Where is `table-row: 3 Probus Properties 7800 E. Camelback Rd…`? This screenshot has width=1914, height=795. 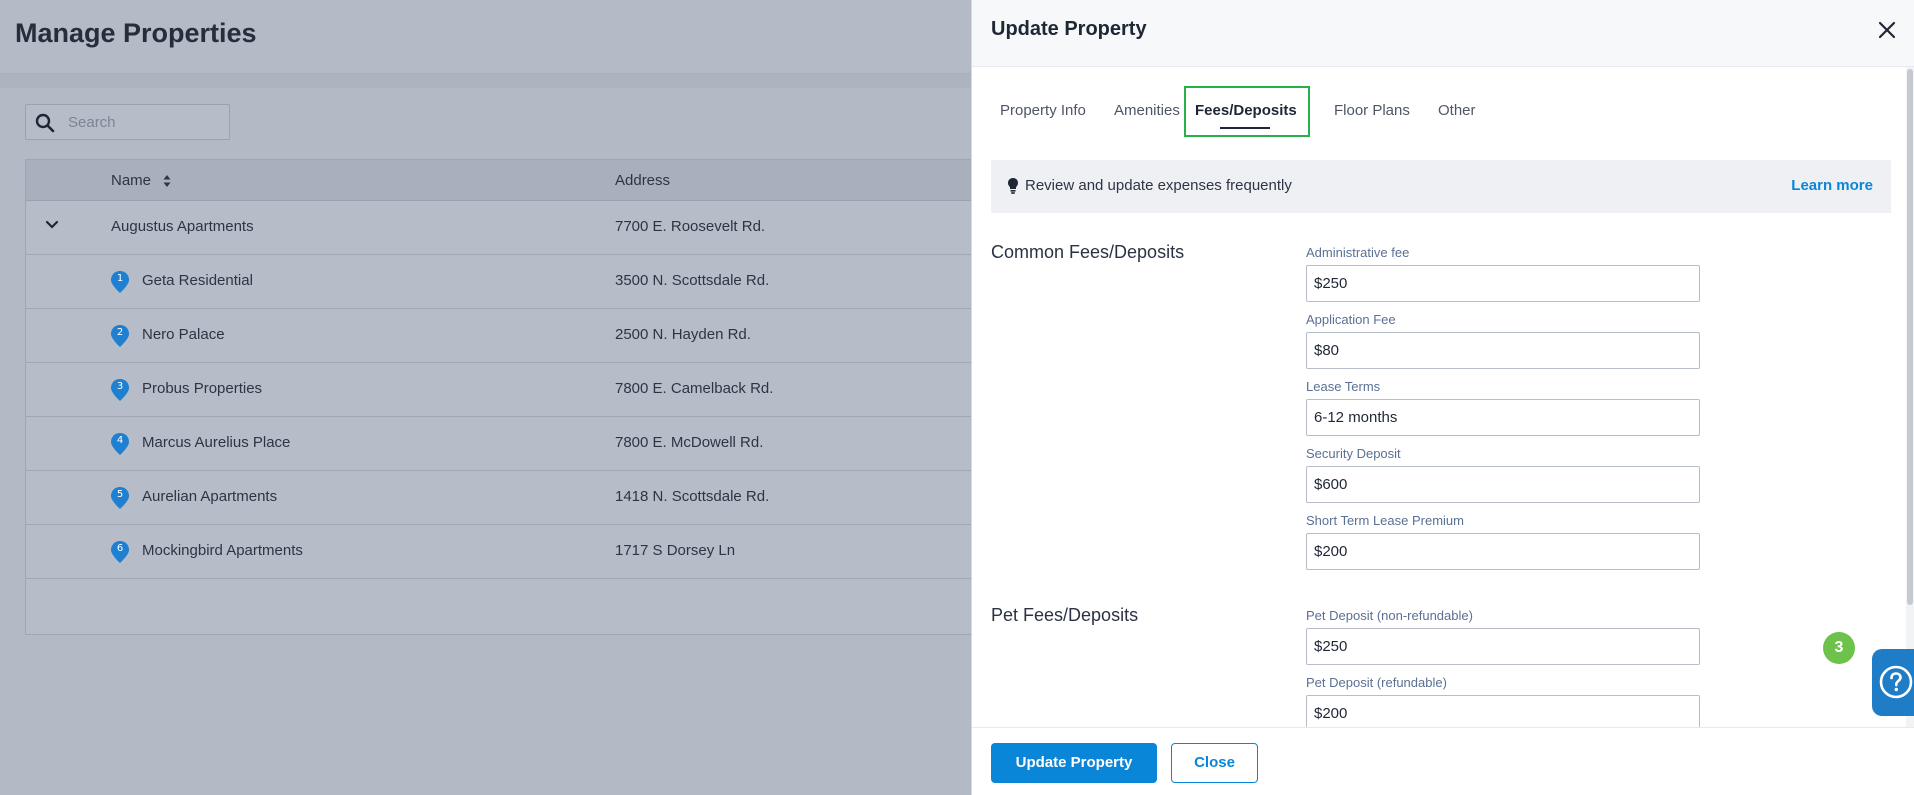 table-row: 3 Probus Properties 7800 E. Camelback Rd… is located at coordinates (525, 390).